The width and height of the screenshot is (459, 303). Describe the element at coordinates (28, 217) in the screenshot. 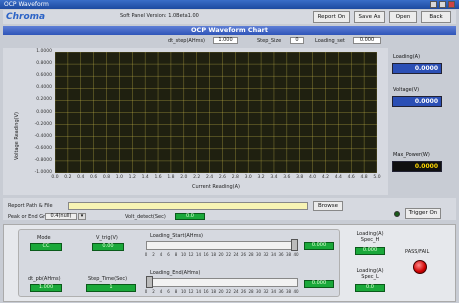

I see `peak-end-label: Peak or End Gm` at that location.